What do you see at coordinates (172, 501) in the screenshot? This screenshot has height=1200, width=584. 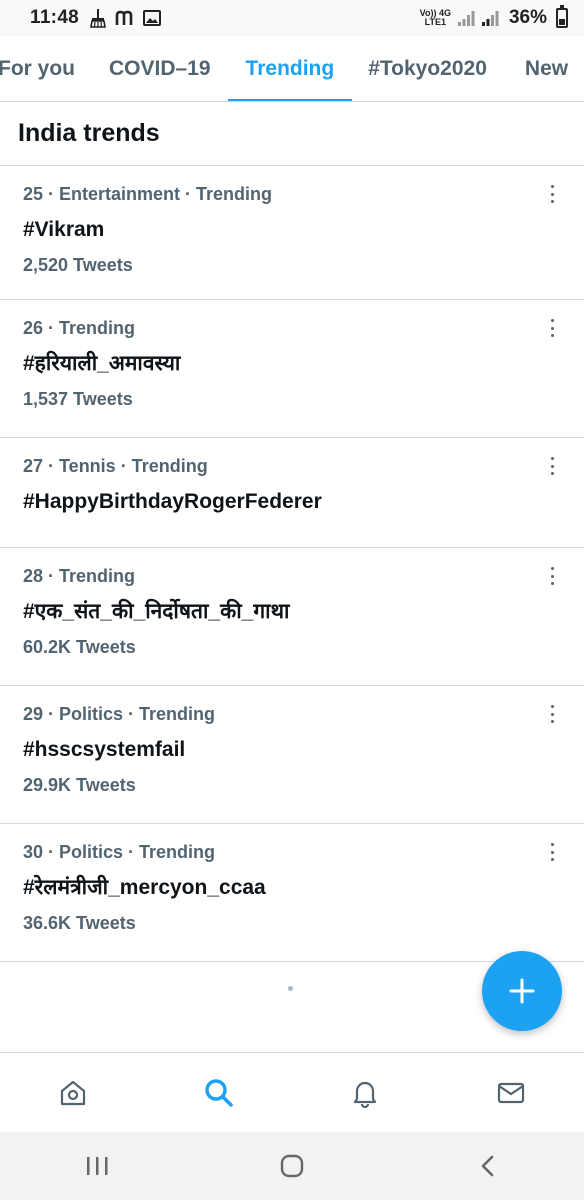 I see `trend-name: #HappyBirthdayRogerFederer` at bounding box center [172, 501].